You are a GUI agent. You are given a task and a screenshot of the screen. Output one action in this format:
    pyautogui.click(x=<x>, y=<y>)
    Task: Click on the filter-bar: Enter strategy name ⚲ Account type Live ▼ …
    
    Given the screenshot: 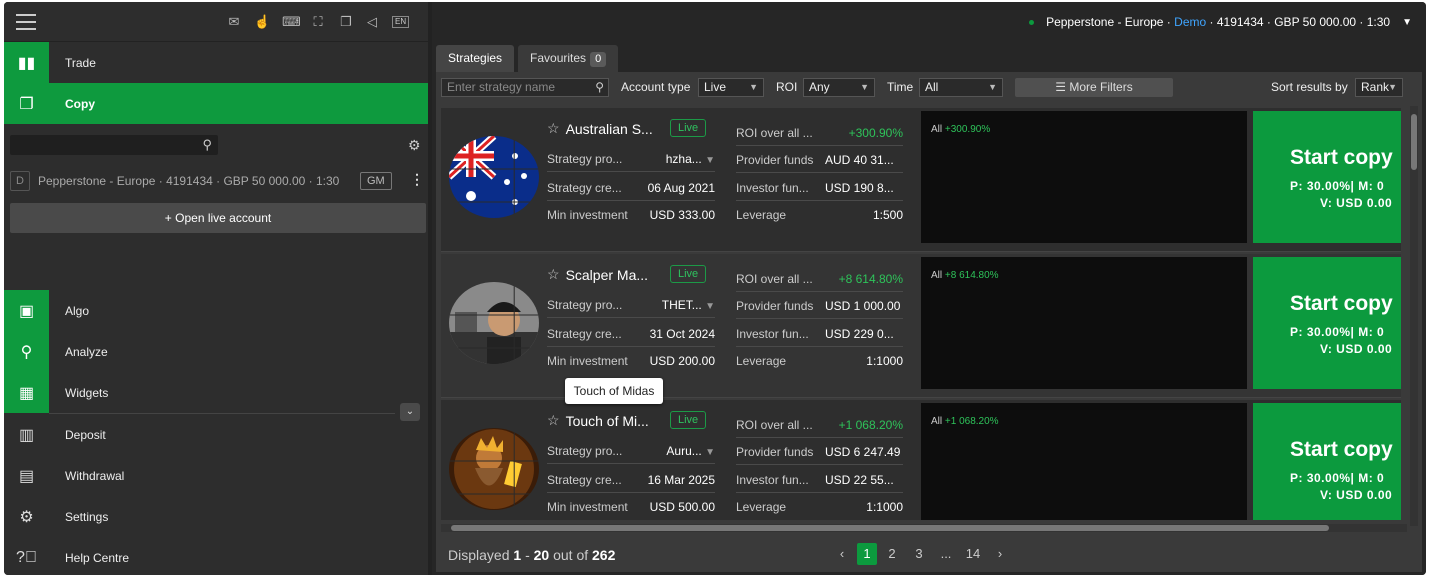 What is the action you would take?
    pyautogui.click(x=929, y=87)
    